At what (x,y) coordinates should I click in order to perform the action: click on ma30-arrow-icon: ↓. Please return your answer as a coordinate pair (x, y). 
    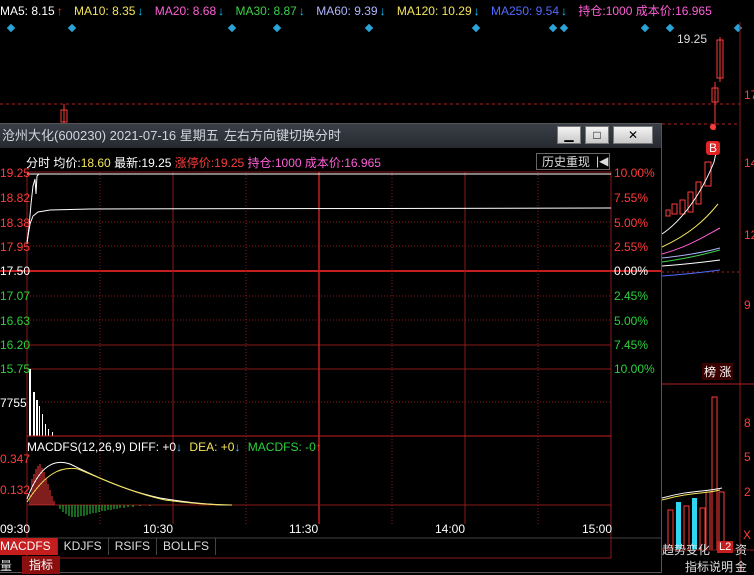
    Looking at the image, I should click on (301, 11).